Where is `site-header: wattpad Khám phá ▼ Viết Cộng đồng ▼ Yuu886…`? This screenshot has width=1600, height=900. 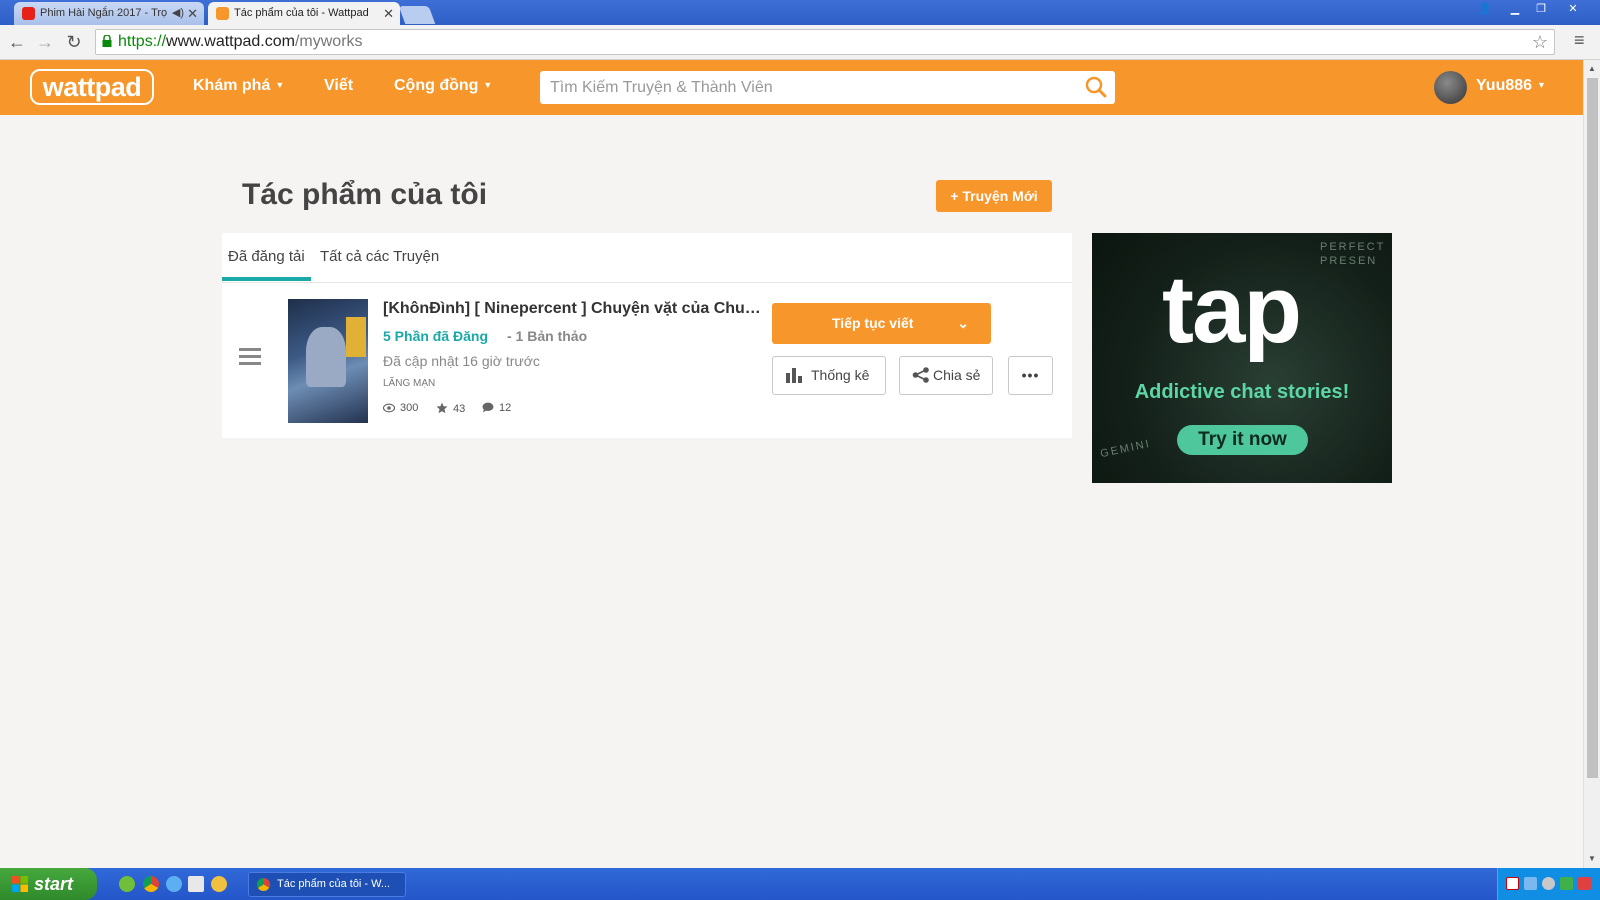
site-header: wattpad Khám phá ▼ Viết Cộng đồng ▼ Yuu886… is located at coordinates (791, 87).